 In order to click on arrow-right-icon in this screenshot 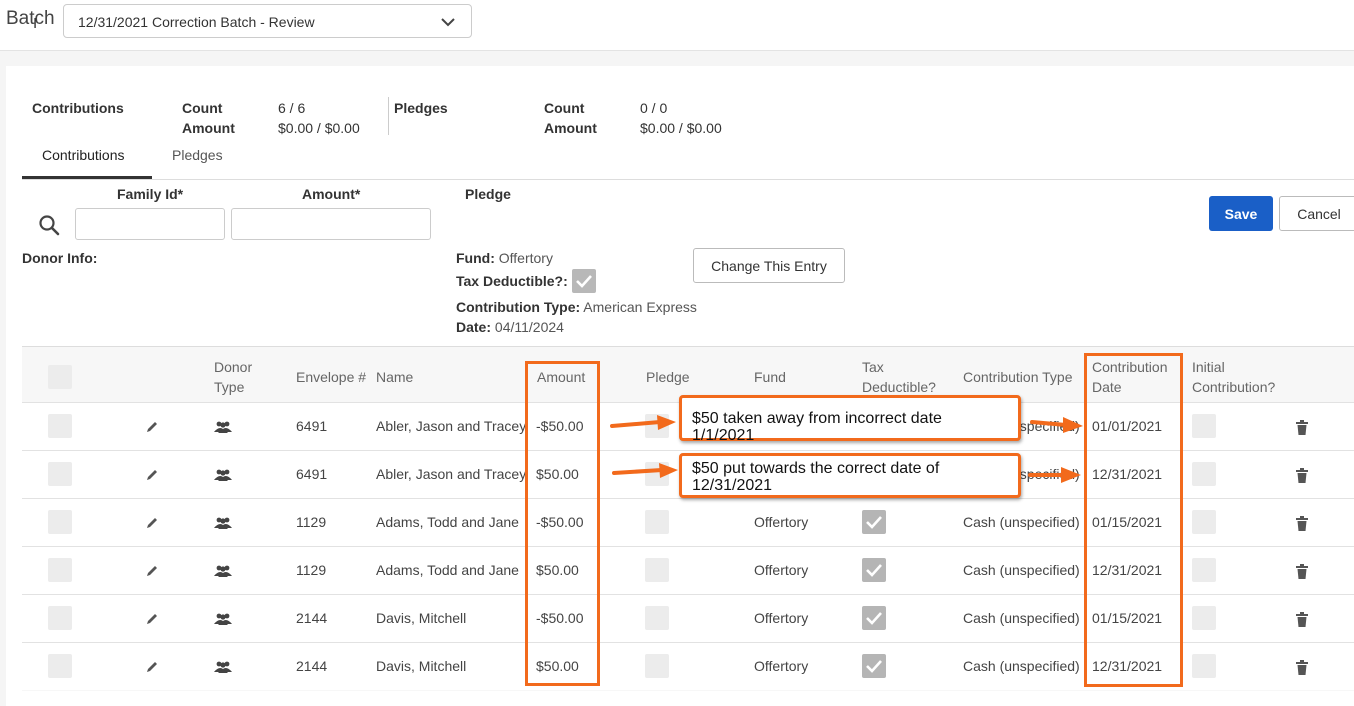, I will do `click(1056, 425)`.